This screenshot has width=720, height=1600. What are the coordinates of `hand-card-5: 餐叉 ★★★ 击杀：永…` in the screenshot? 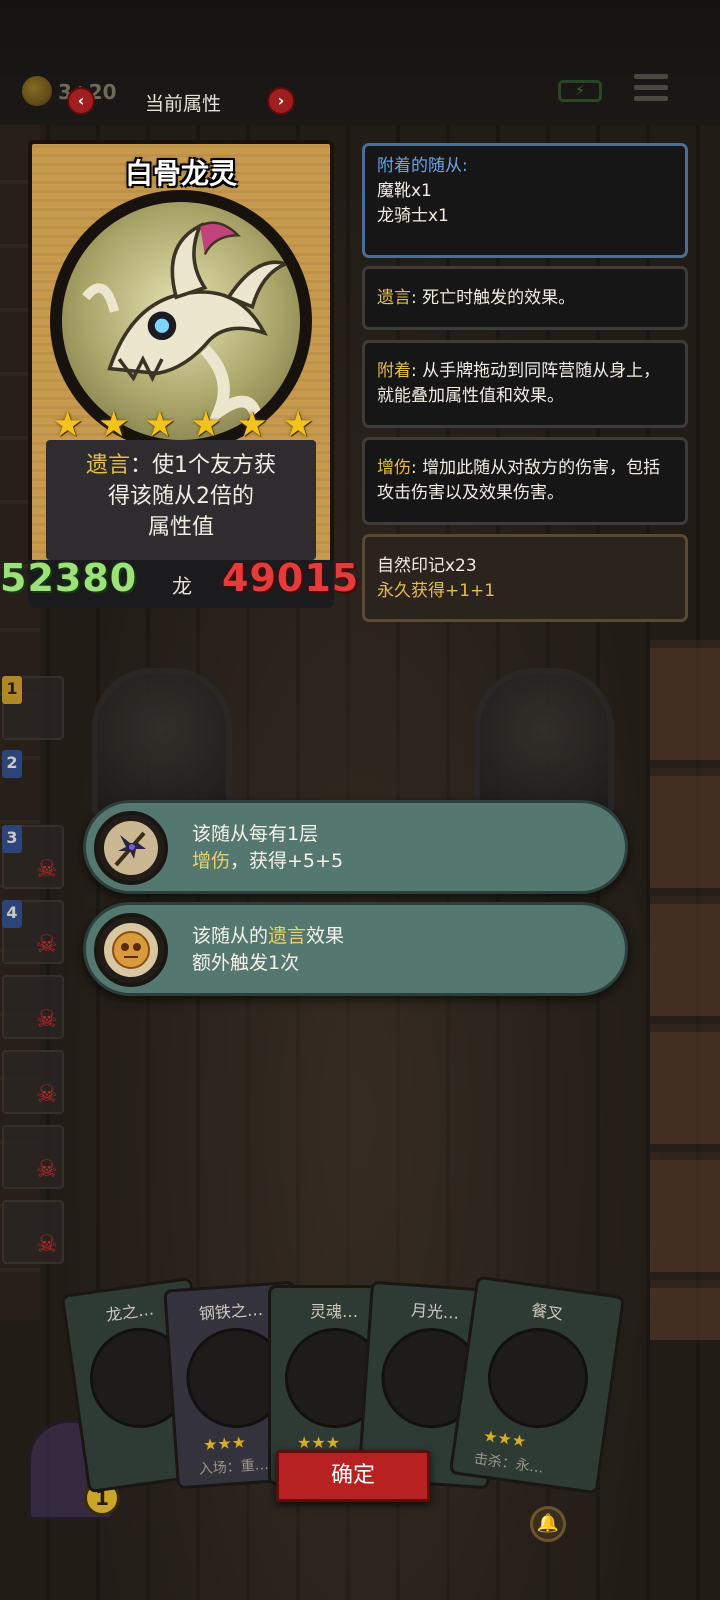 It's located at (537, 1385).